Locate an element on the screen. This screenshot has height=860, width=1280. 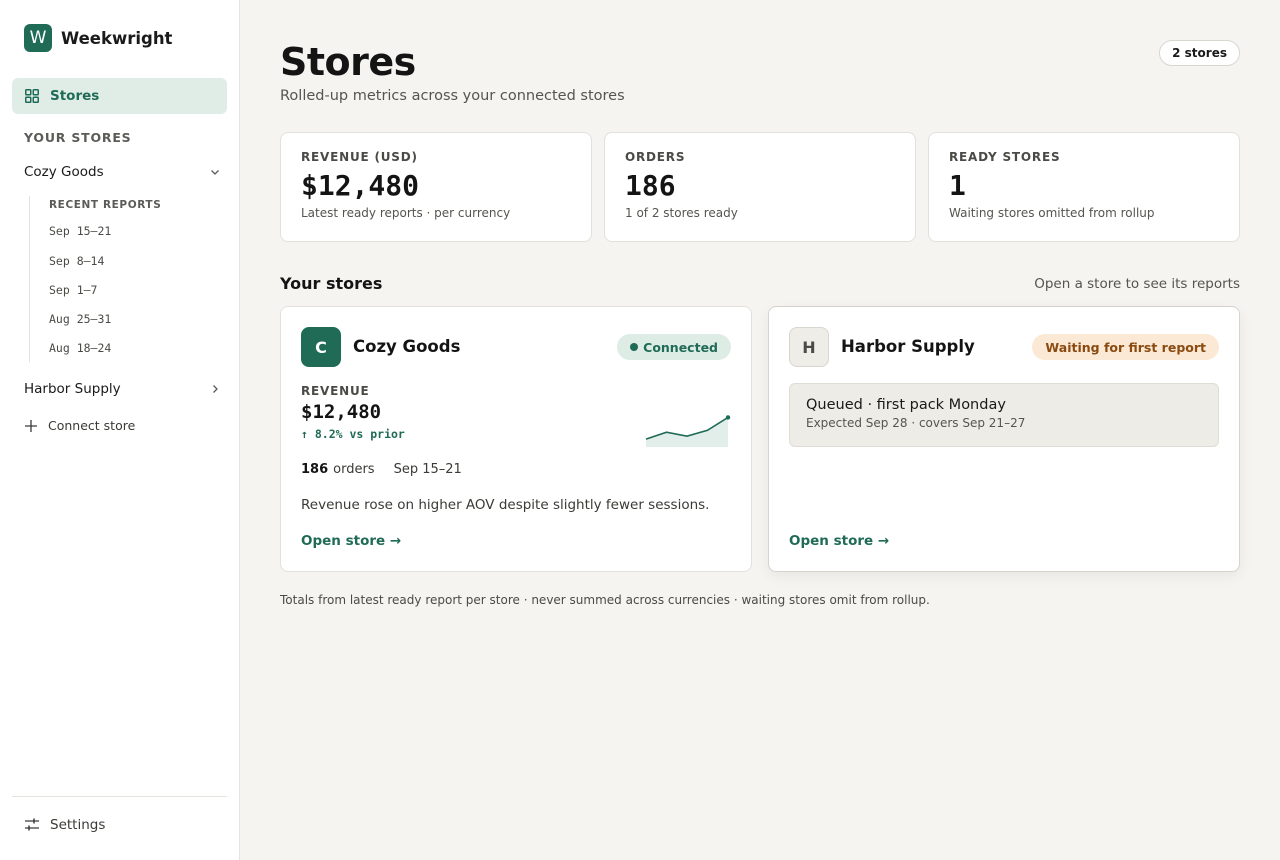
report-link: Sep 8–14 is located at coordinates (76, 261).